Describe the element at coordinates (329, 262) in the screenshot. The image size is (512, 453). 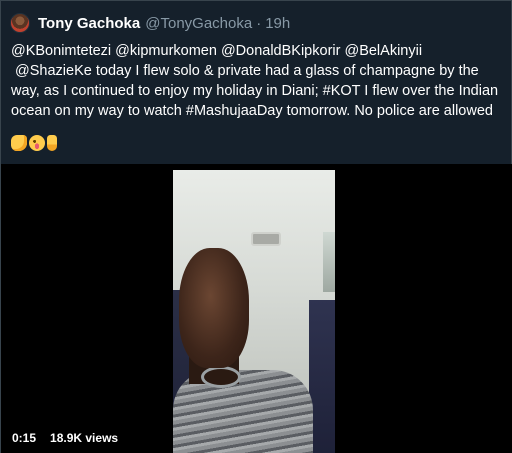
I see `cabin-window` at that location.